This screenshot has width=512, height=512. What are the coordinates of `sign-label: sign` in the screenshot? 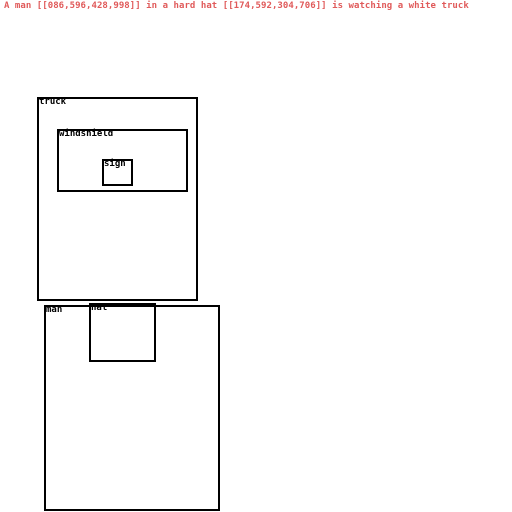 It's located at (115, 164).